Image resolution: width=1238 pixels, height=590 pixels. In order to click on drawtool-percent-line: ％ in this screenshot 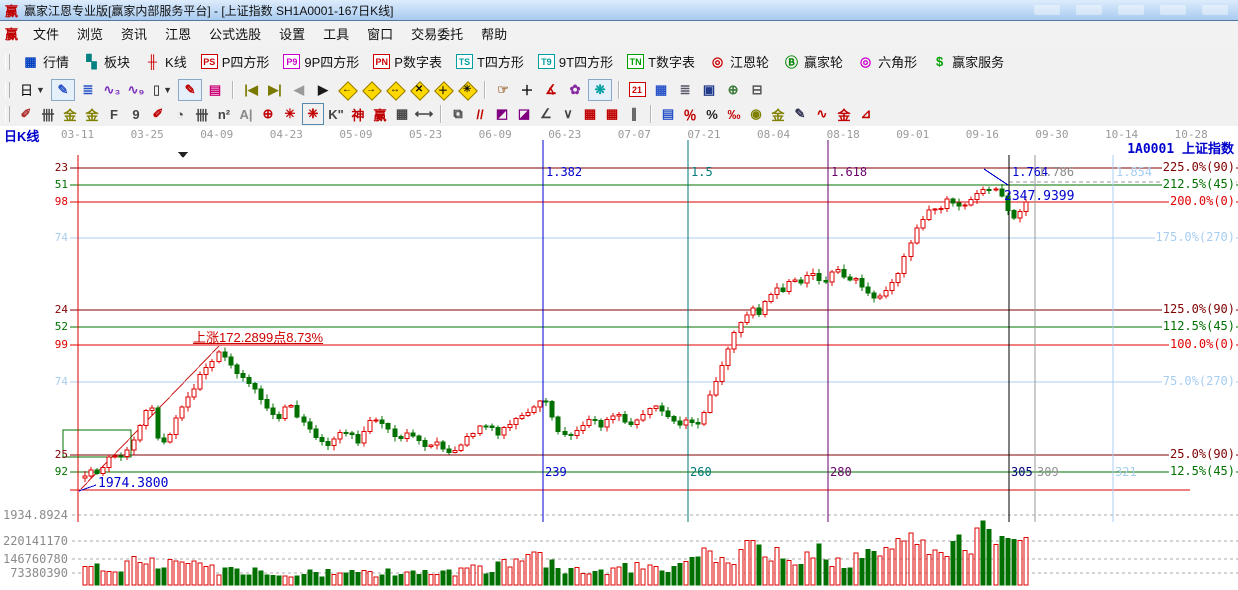, I will do `click(690, 114)`.